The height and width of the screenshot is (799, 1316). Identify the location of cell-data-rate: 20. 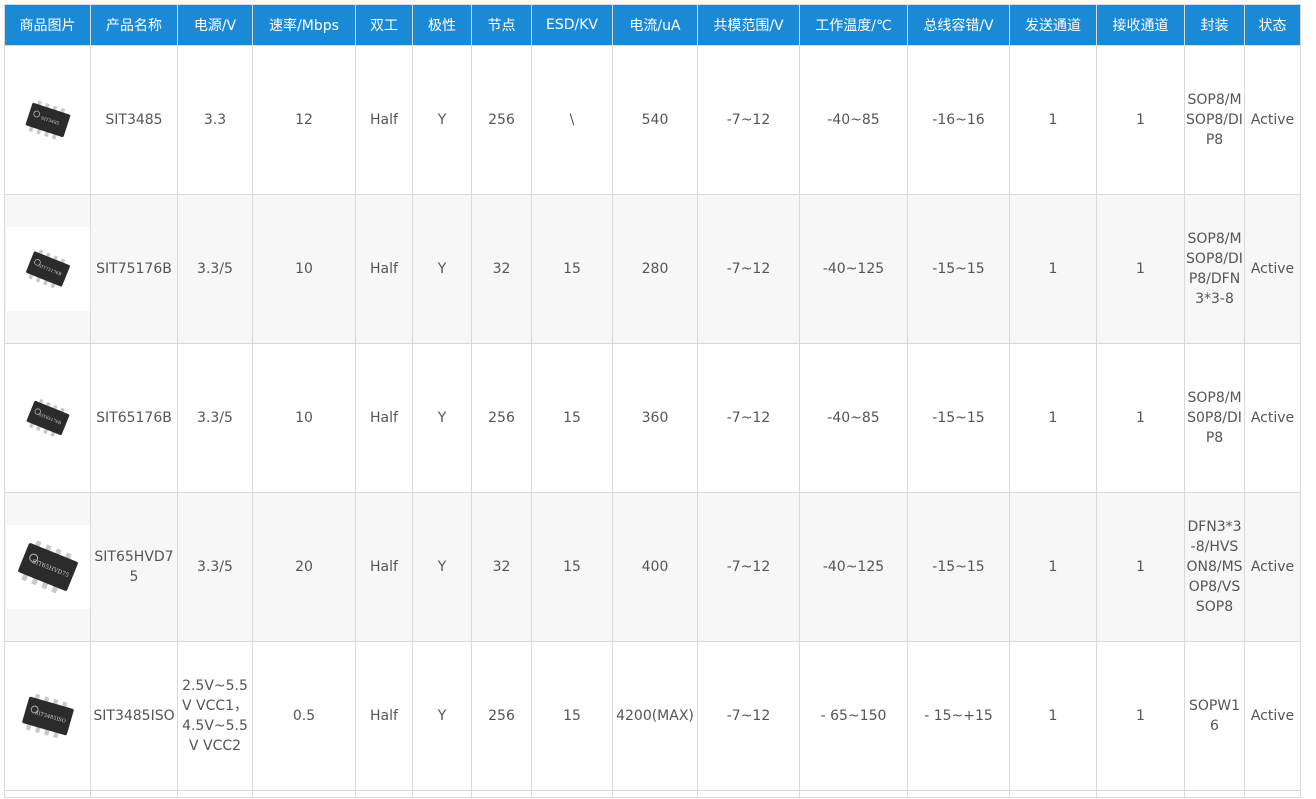
(304, 567).